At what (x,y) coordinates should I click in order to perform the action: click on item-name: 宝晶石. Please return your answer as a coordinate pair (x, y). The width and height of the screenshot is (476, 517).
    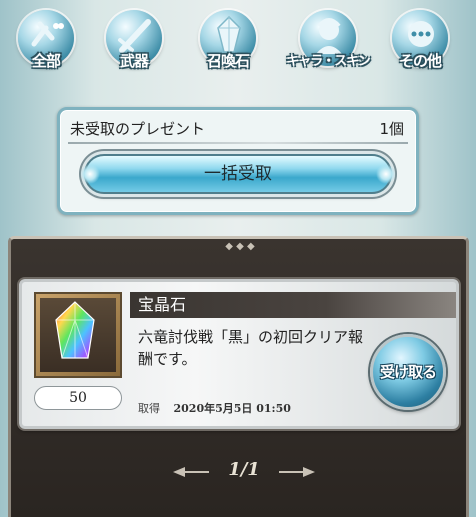
    Looking at the image, I should click on (293, 305).